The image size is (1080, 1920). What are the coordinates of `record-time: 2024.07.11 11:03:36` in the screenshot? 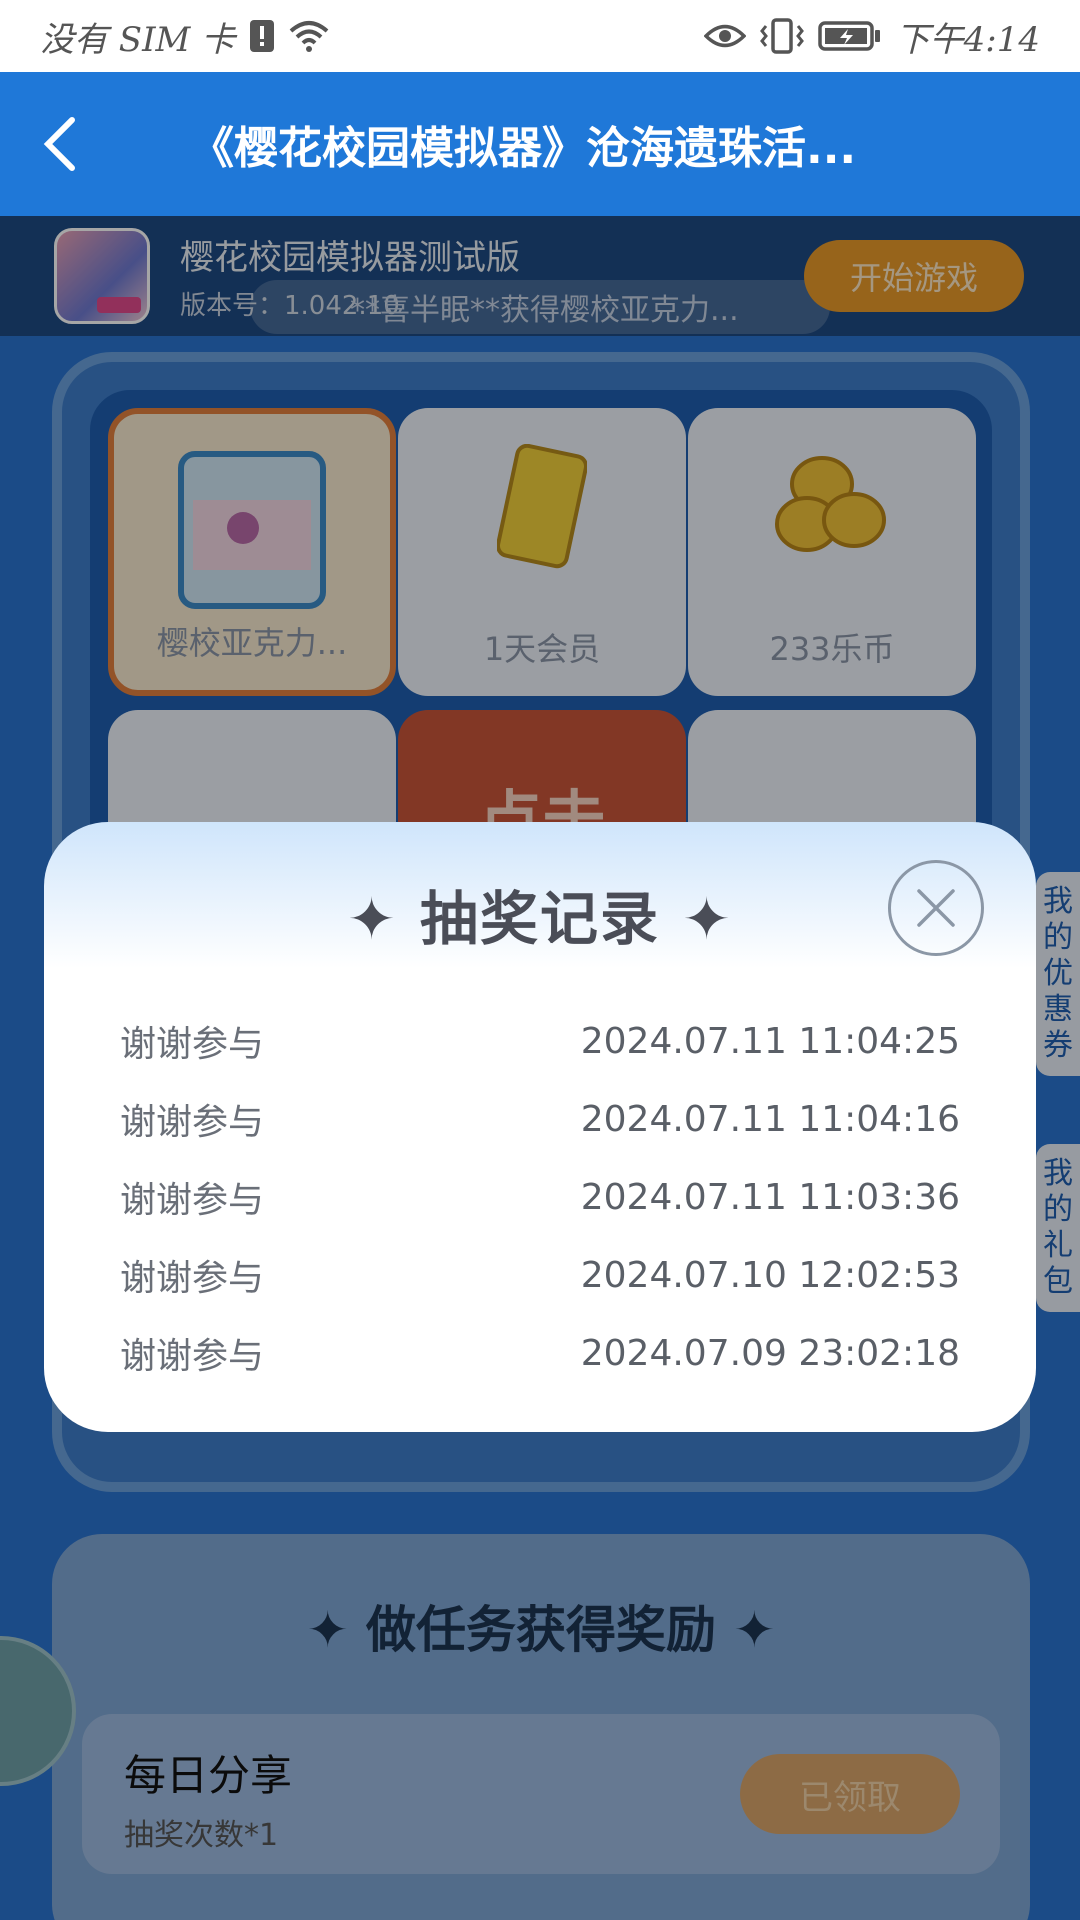 It's located at (770, 1197).